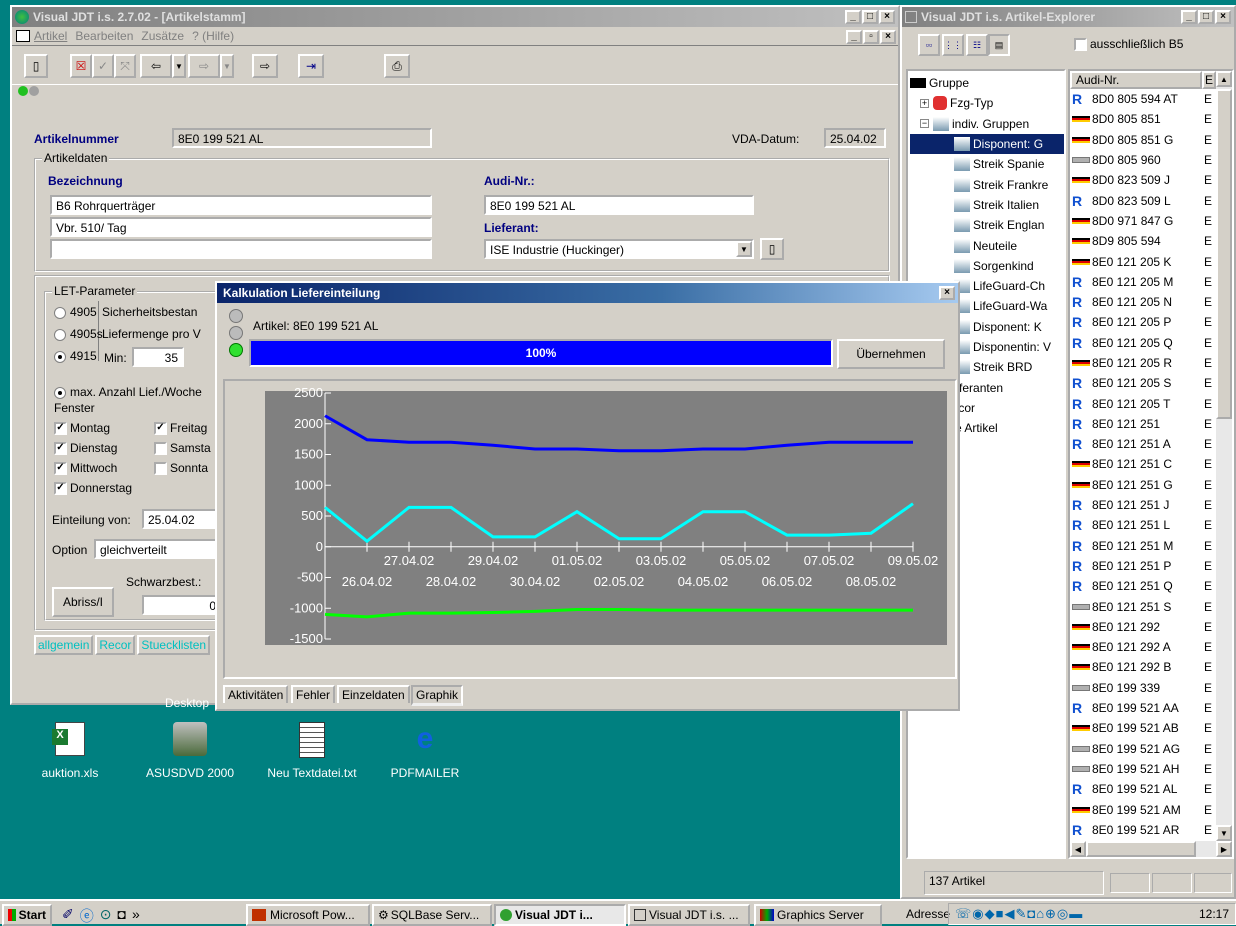 The image size is (1236, 926). Describe the element at coordinates (437, 695) in the screenshot. I see `tab-graphik: Graphik` at that location.